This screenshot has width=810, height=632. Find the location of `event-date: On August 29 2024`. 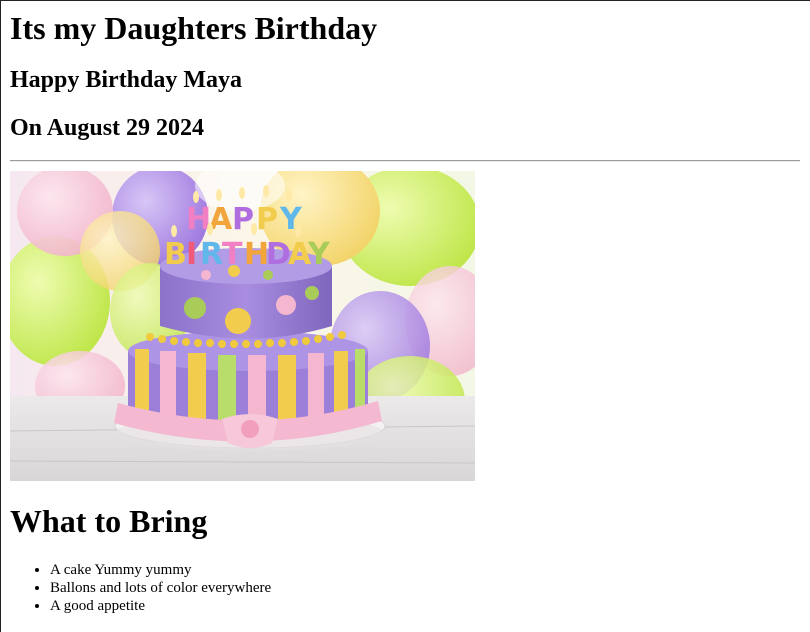

event-date: On August 29 2024 is located at coordinates (107, 128).